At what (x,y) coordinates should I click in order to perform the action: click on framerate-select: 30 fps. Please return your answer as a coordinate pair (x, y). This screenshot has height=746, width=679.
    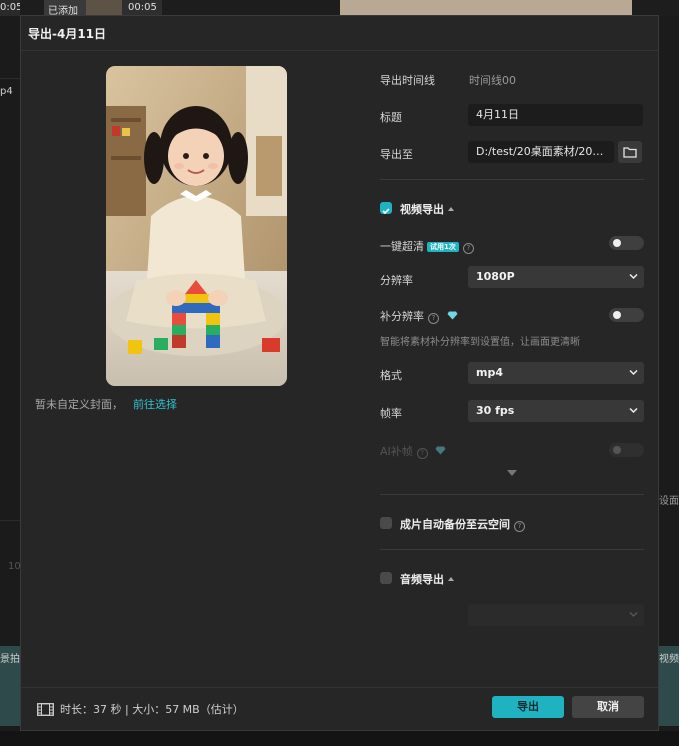
    Looking at the image, I should click on (556, 411).